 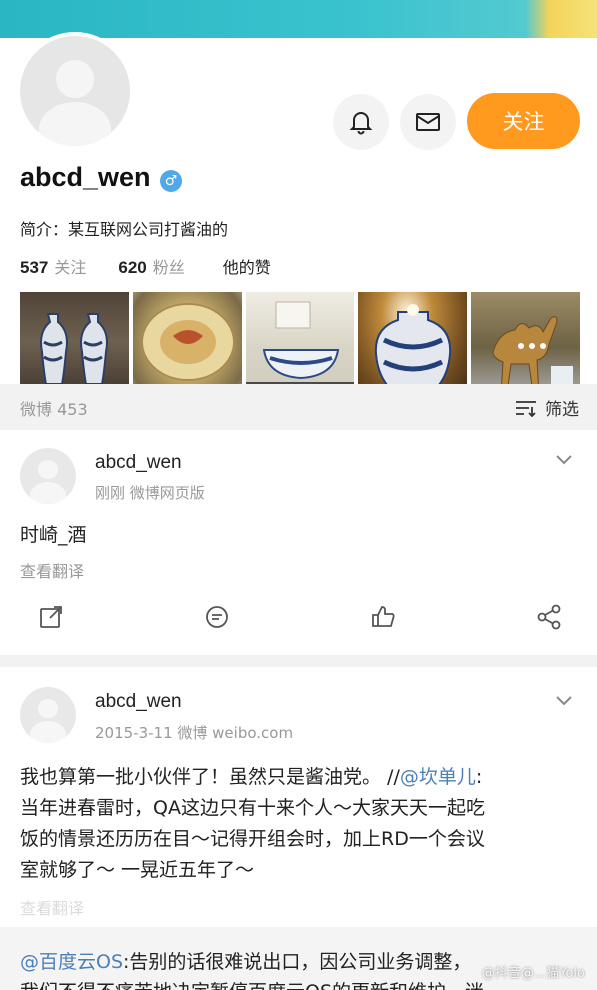 What do you see at coordinates (298, 407) in the screenshot?
I see `feed-filter-bar: 微博 453 筛选` at bounding box center [298, 407].